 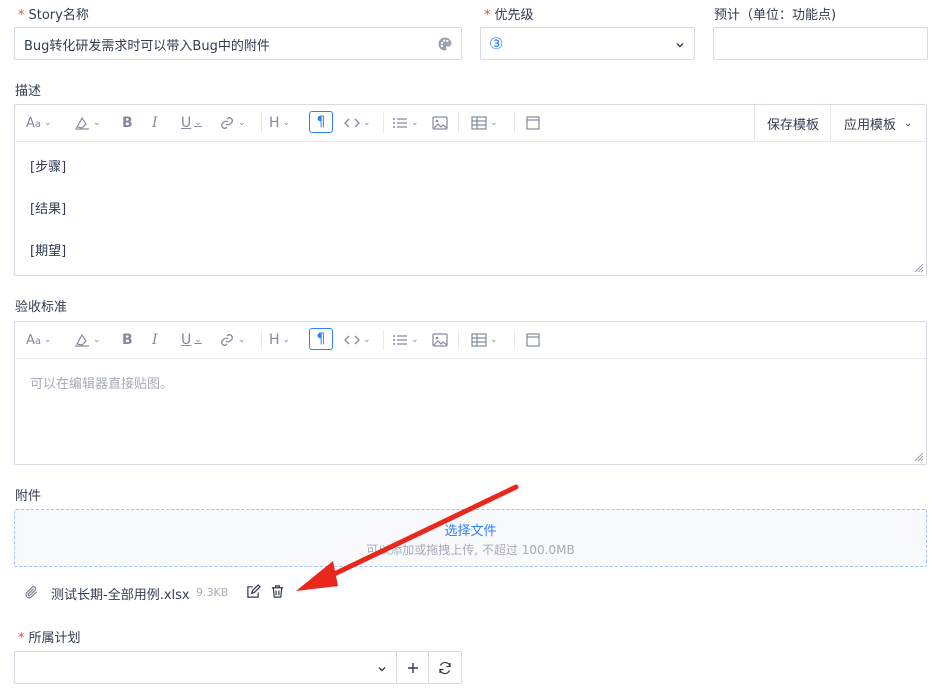 I want to click on upload-hint: 可以添加或拖拽上传, 不超过 100.0MB, so click(x=470, y=550).